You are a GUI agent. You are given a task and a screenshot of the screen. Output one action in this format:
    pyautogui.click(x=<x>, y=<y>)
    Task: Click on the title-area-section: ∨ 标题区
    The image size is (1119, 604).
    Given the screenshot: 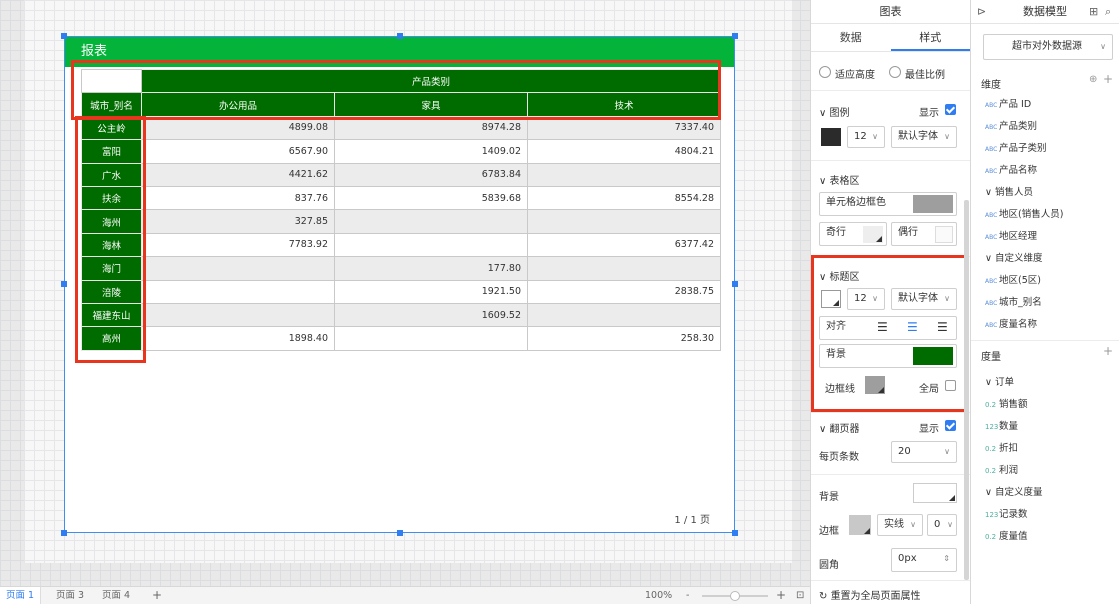 What is the action you would take?
    pyautogui.click(x=839, y=275)
    